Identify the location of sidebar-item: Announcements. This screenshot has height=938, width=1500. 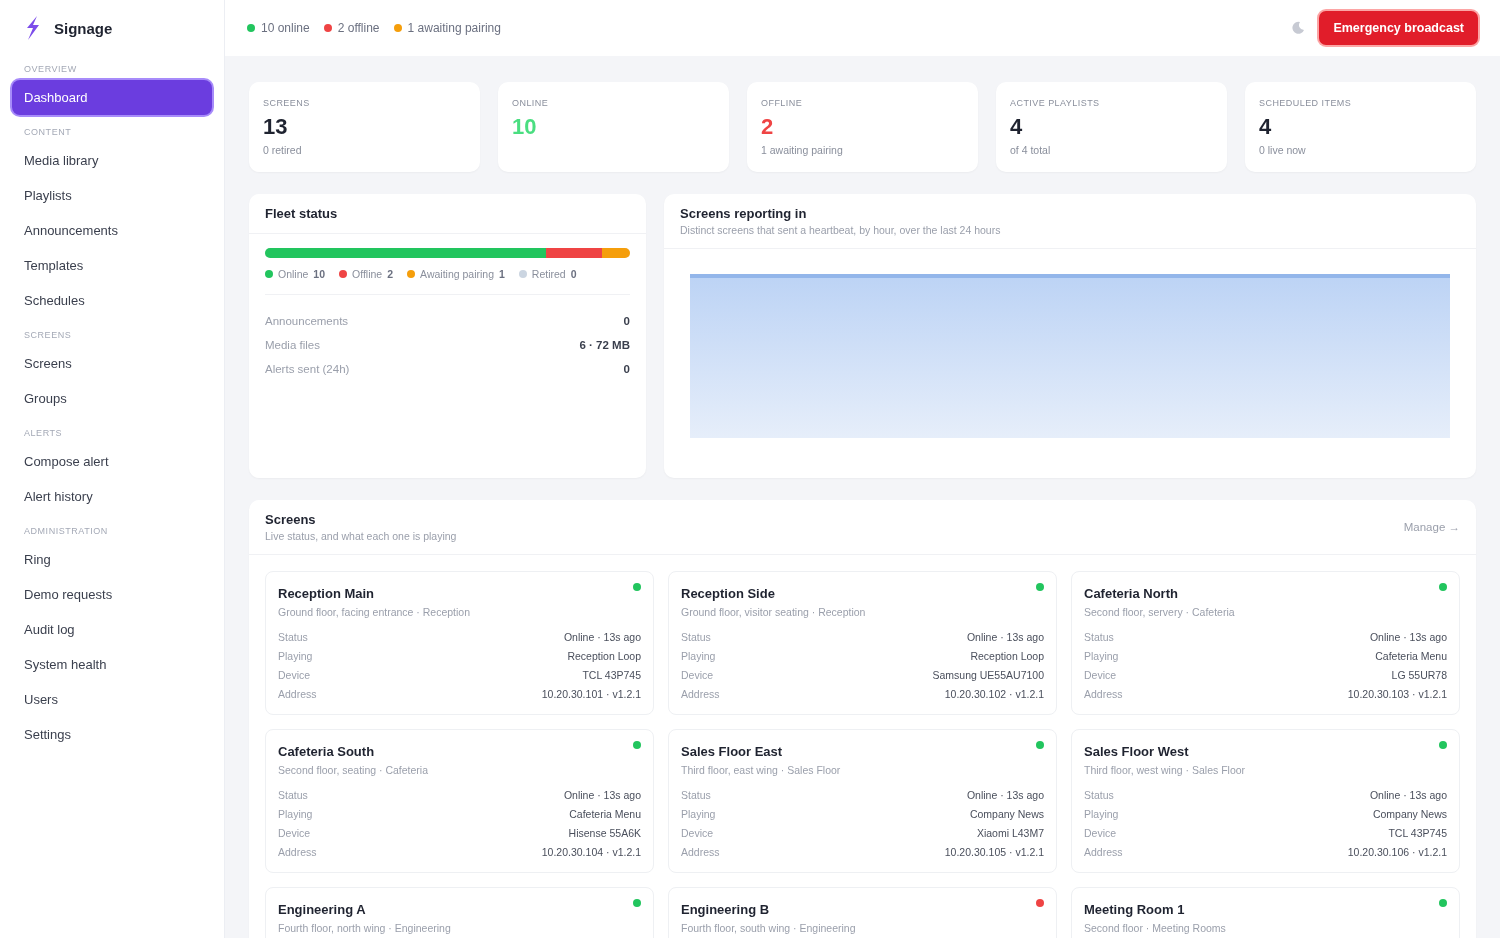
(112, 230).